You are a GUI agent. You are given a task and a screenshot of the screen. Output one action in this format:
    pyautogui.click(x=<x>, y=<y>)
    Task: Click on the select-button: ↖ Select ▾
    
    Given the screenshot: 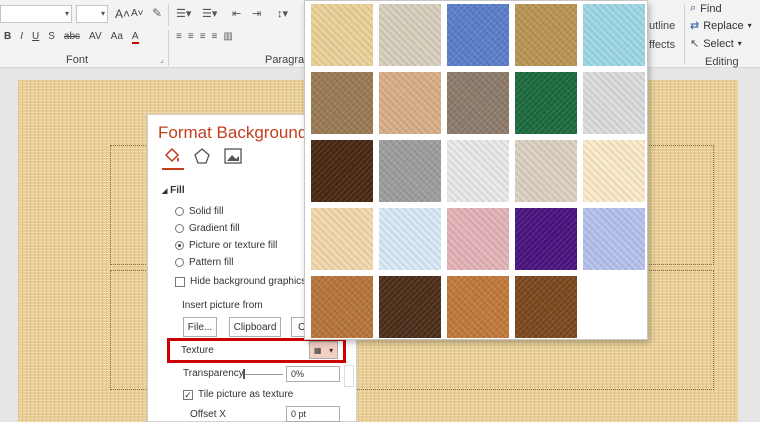 What is the action you would take?
    pyautogui.click(x=716, y=44)
    